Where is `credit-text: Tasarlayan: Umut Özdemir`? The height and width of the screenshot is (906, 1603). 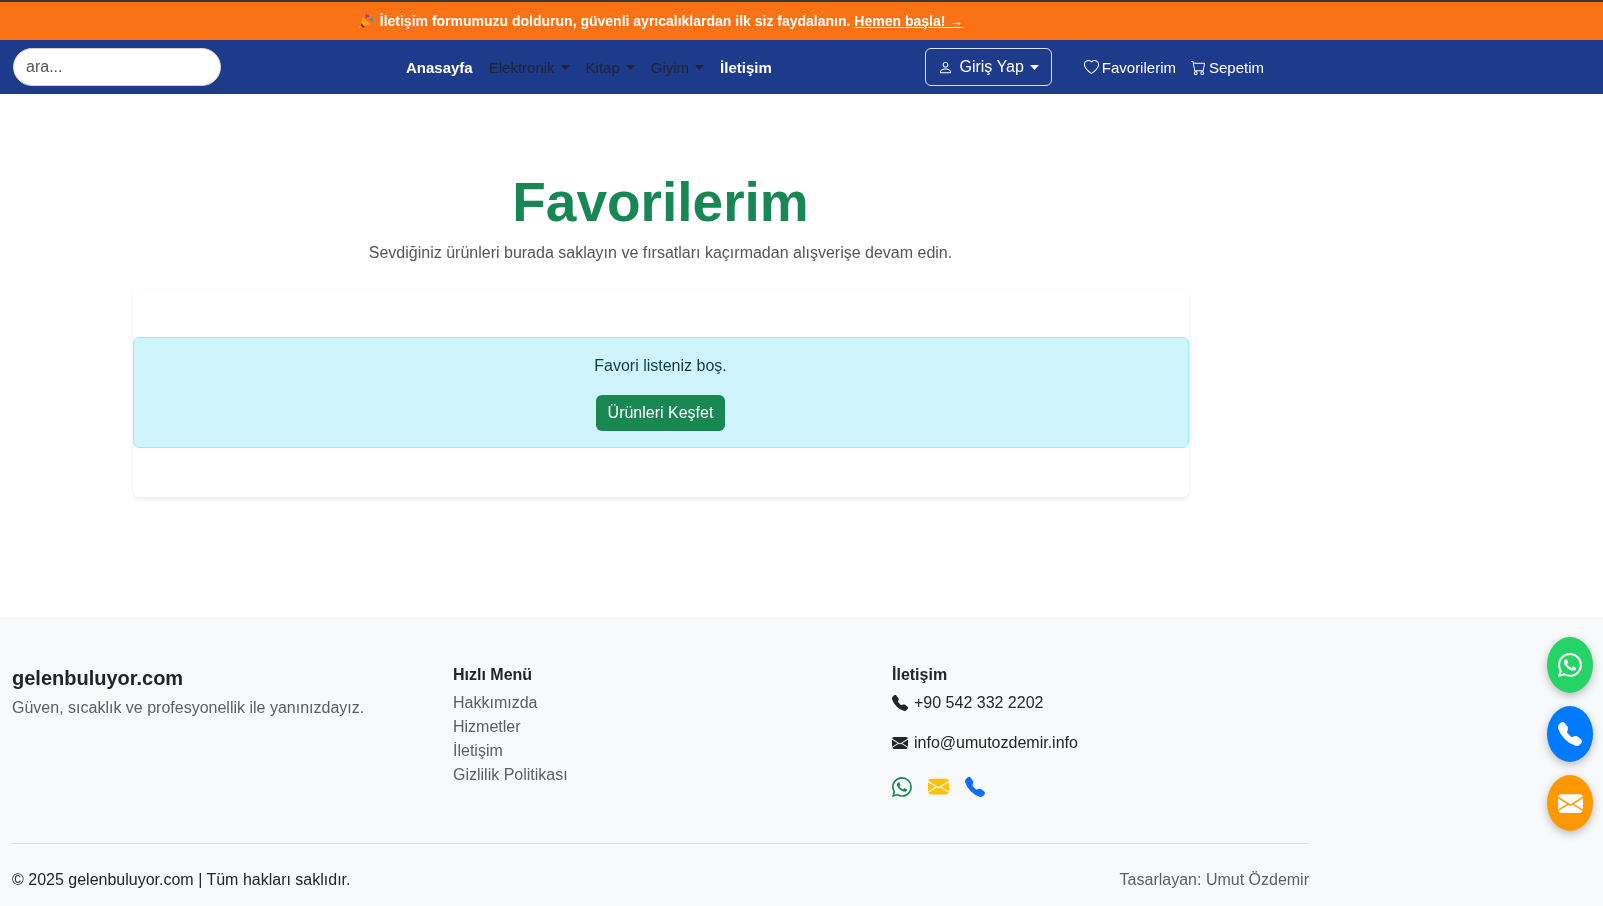 credit-text: Tasarlayan: Umut Özdemir is located at coordinates (1214, 880).